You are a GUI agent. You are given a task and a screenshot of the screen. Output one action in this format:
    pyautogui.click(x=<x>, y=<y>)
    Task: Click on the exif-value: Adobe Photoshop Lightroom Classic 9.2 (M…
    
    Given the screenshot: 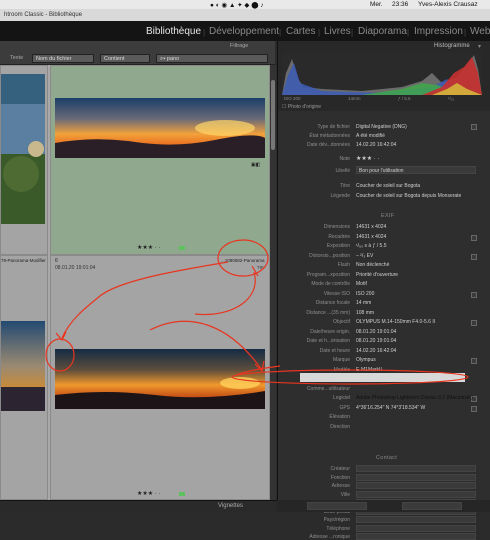 What is the action you would take?
    pyautogui.click(x=414, y=398)
    